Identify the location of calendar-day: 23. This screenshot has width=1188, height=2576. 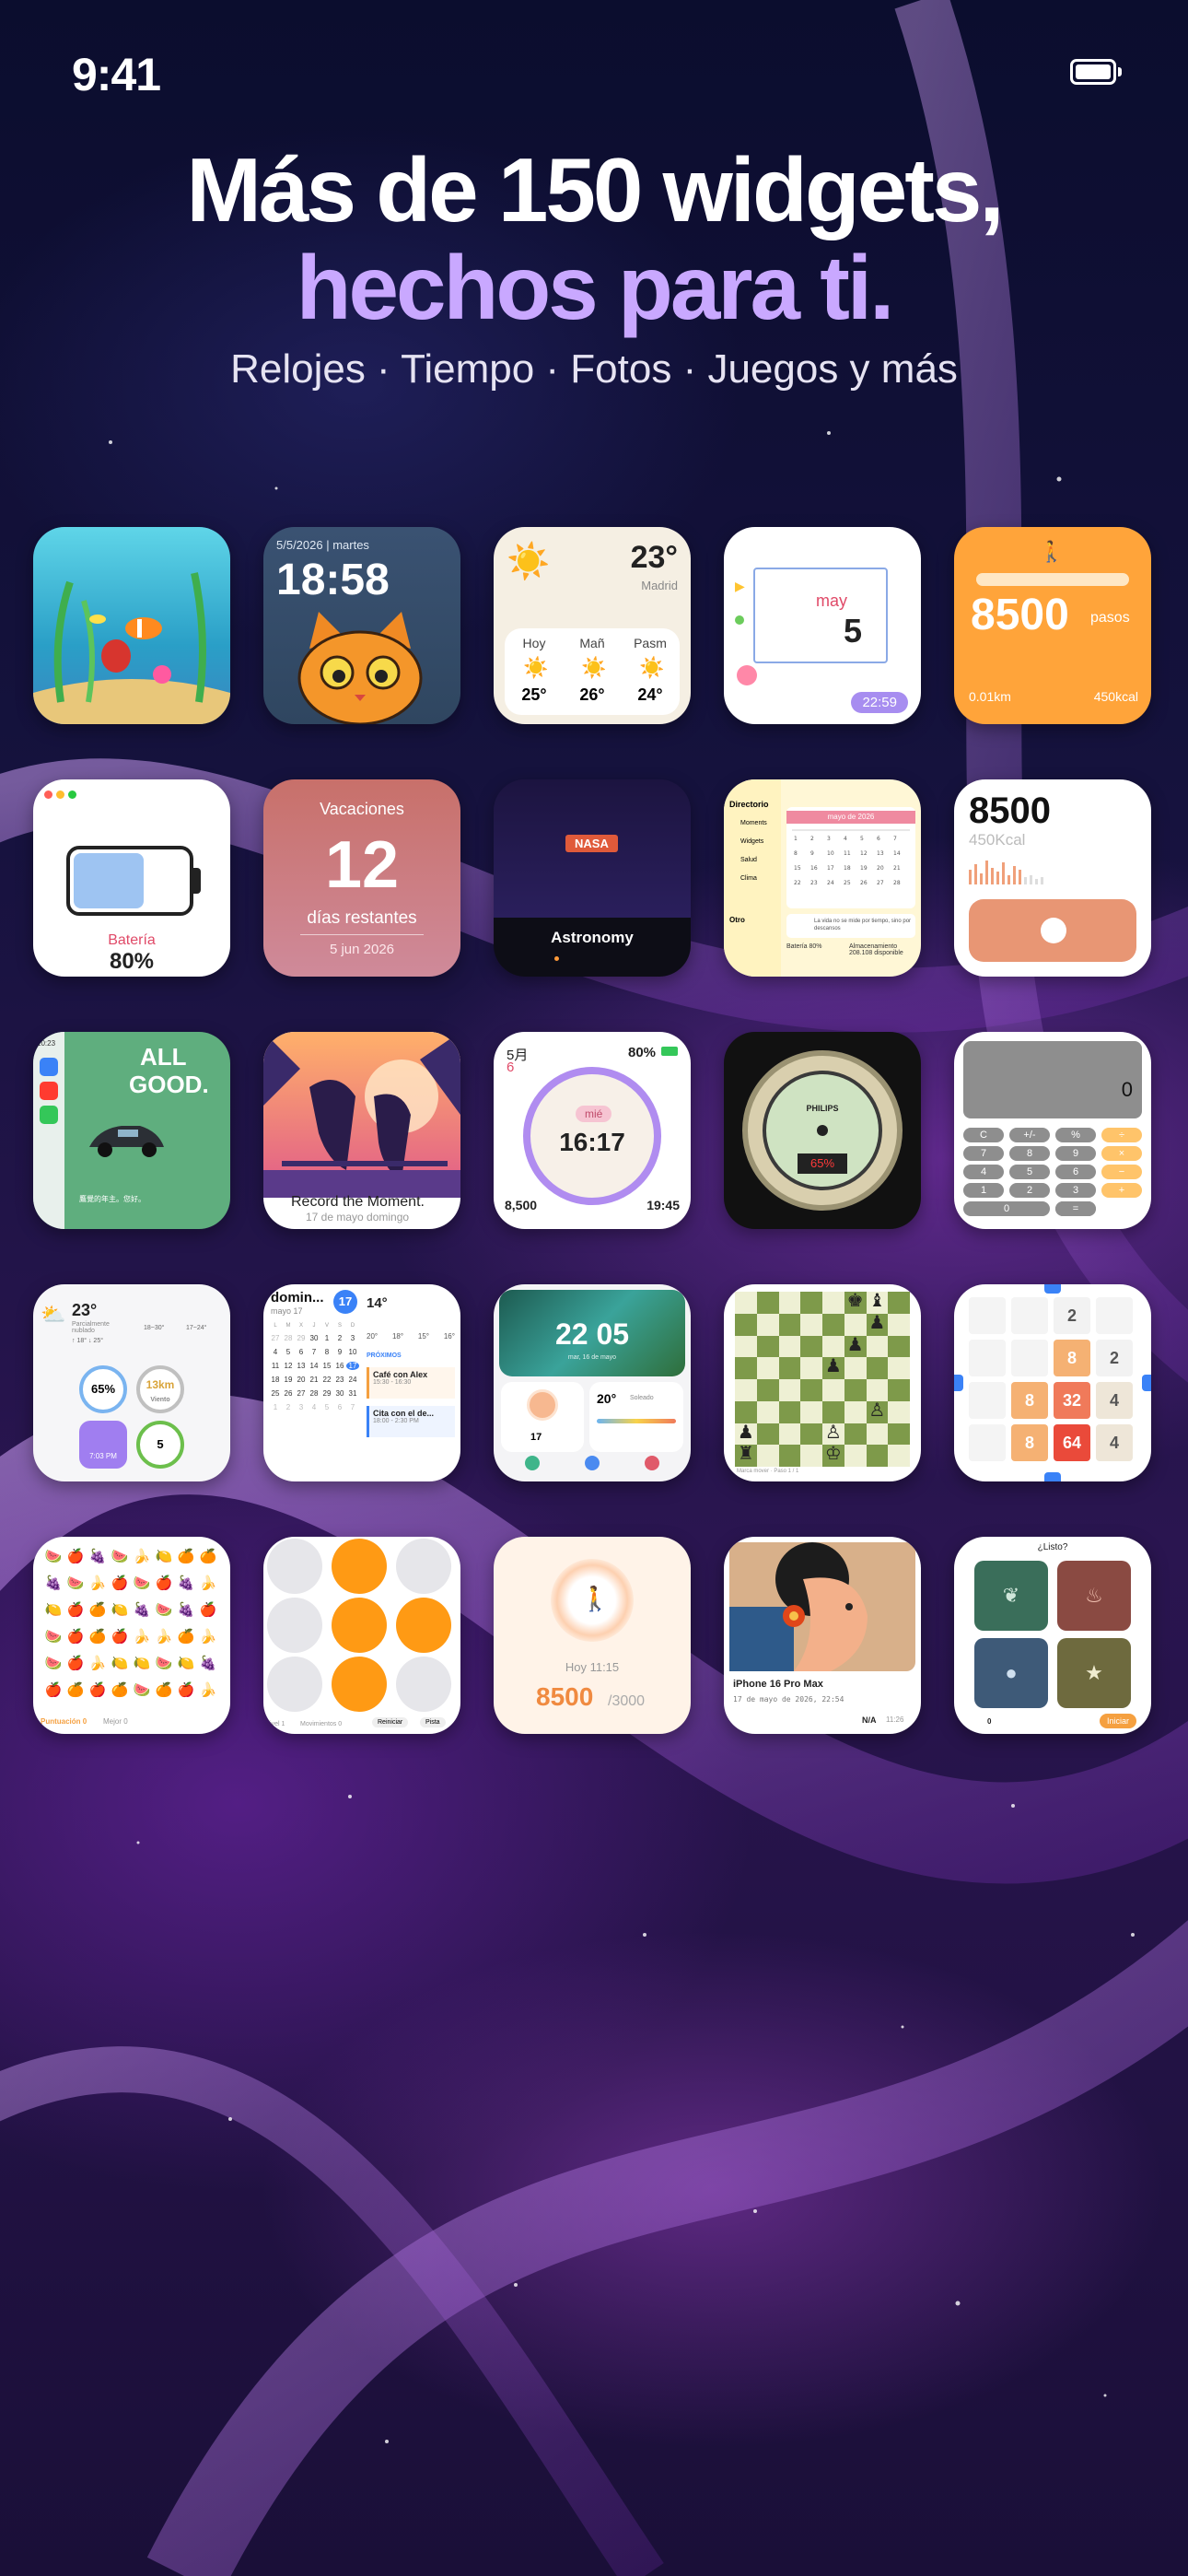
(339, 1380).